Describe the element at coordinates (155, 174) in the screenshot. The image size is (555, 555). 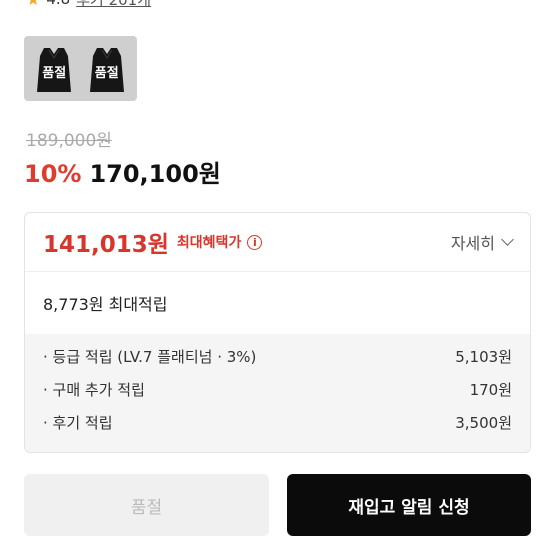
I see `final-price: 170,100원` at that location.